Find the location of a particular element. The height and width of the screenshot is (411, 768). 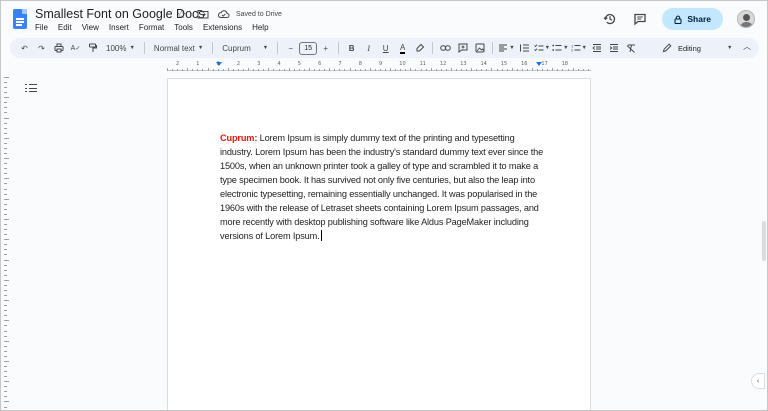

ruler-number: 6 is located at coordinates (320, 64).